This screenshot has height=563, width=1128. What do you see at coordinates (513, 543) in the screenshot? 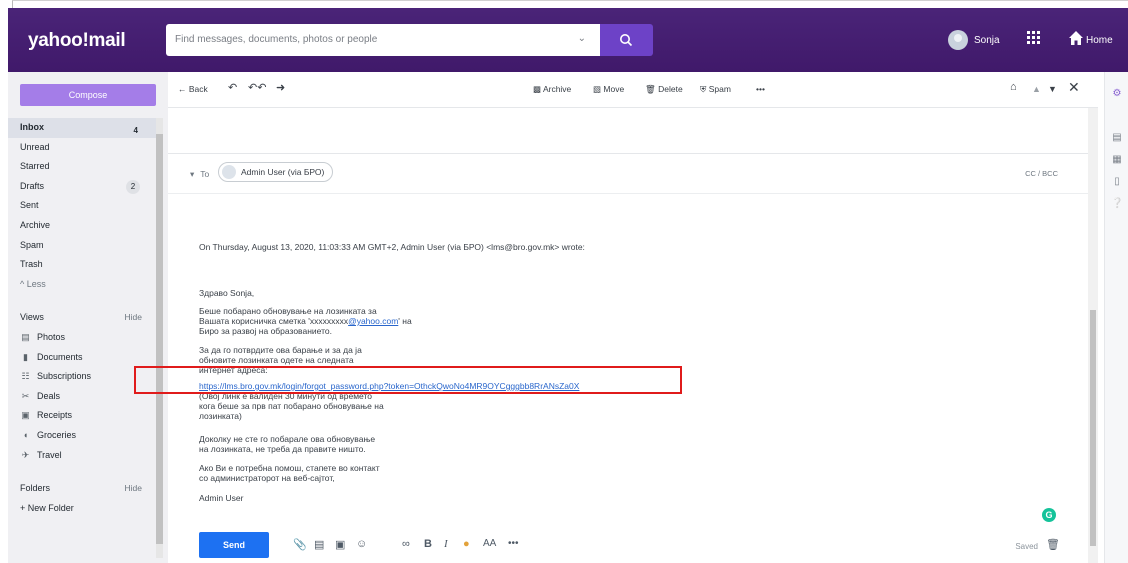
I see `more-formatting-icon: •••` at bounding box center [513, 543].